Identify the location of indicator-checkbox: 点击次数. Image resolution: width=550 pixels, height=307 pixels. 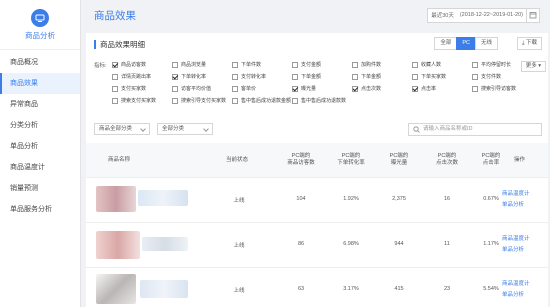
(366, 88).